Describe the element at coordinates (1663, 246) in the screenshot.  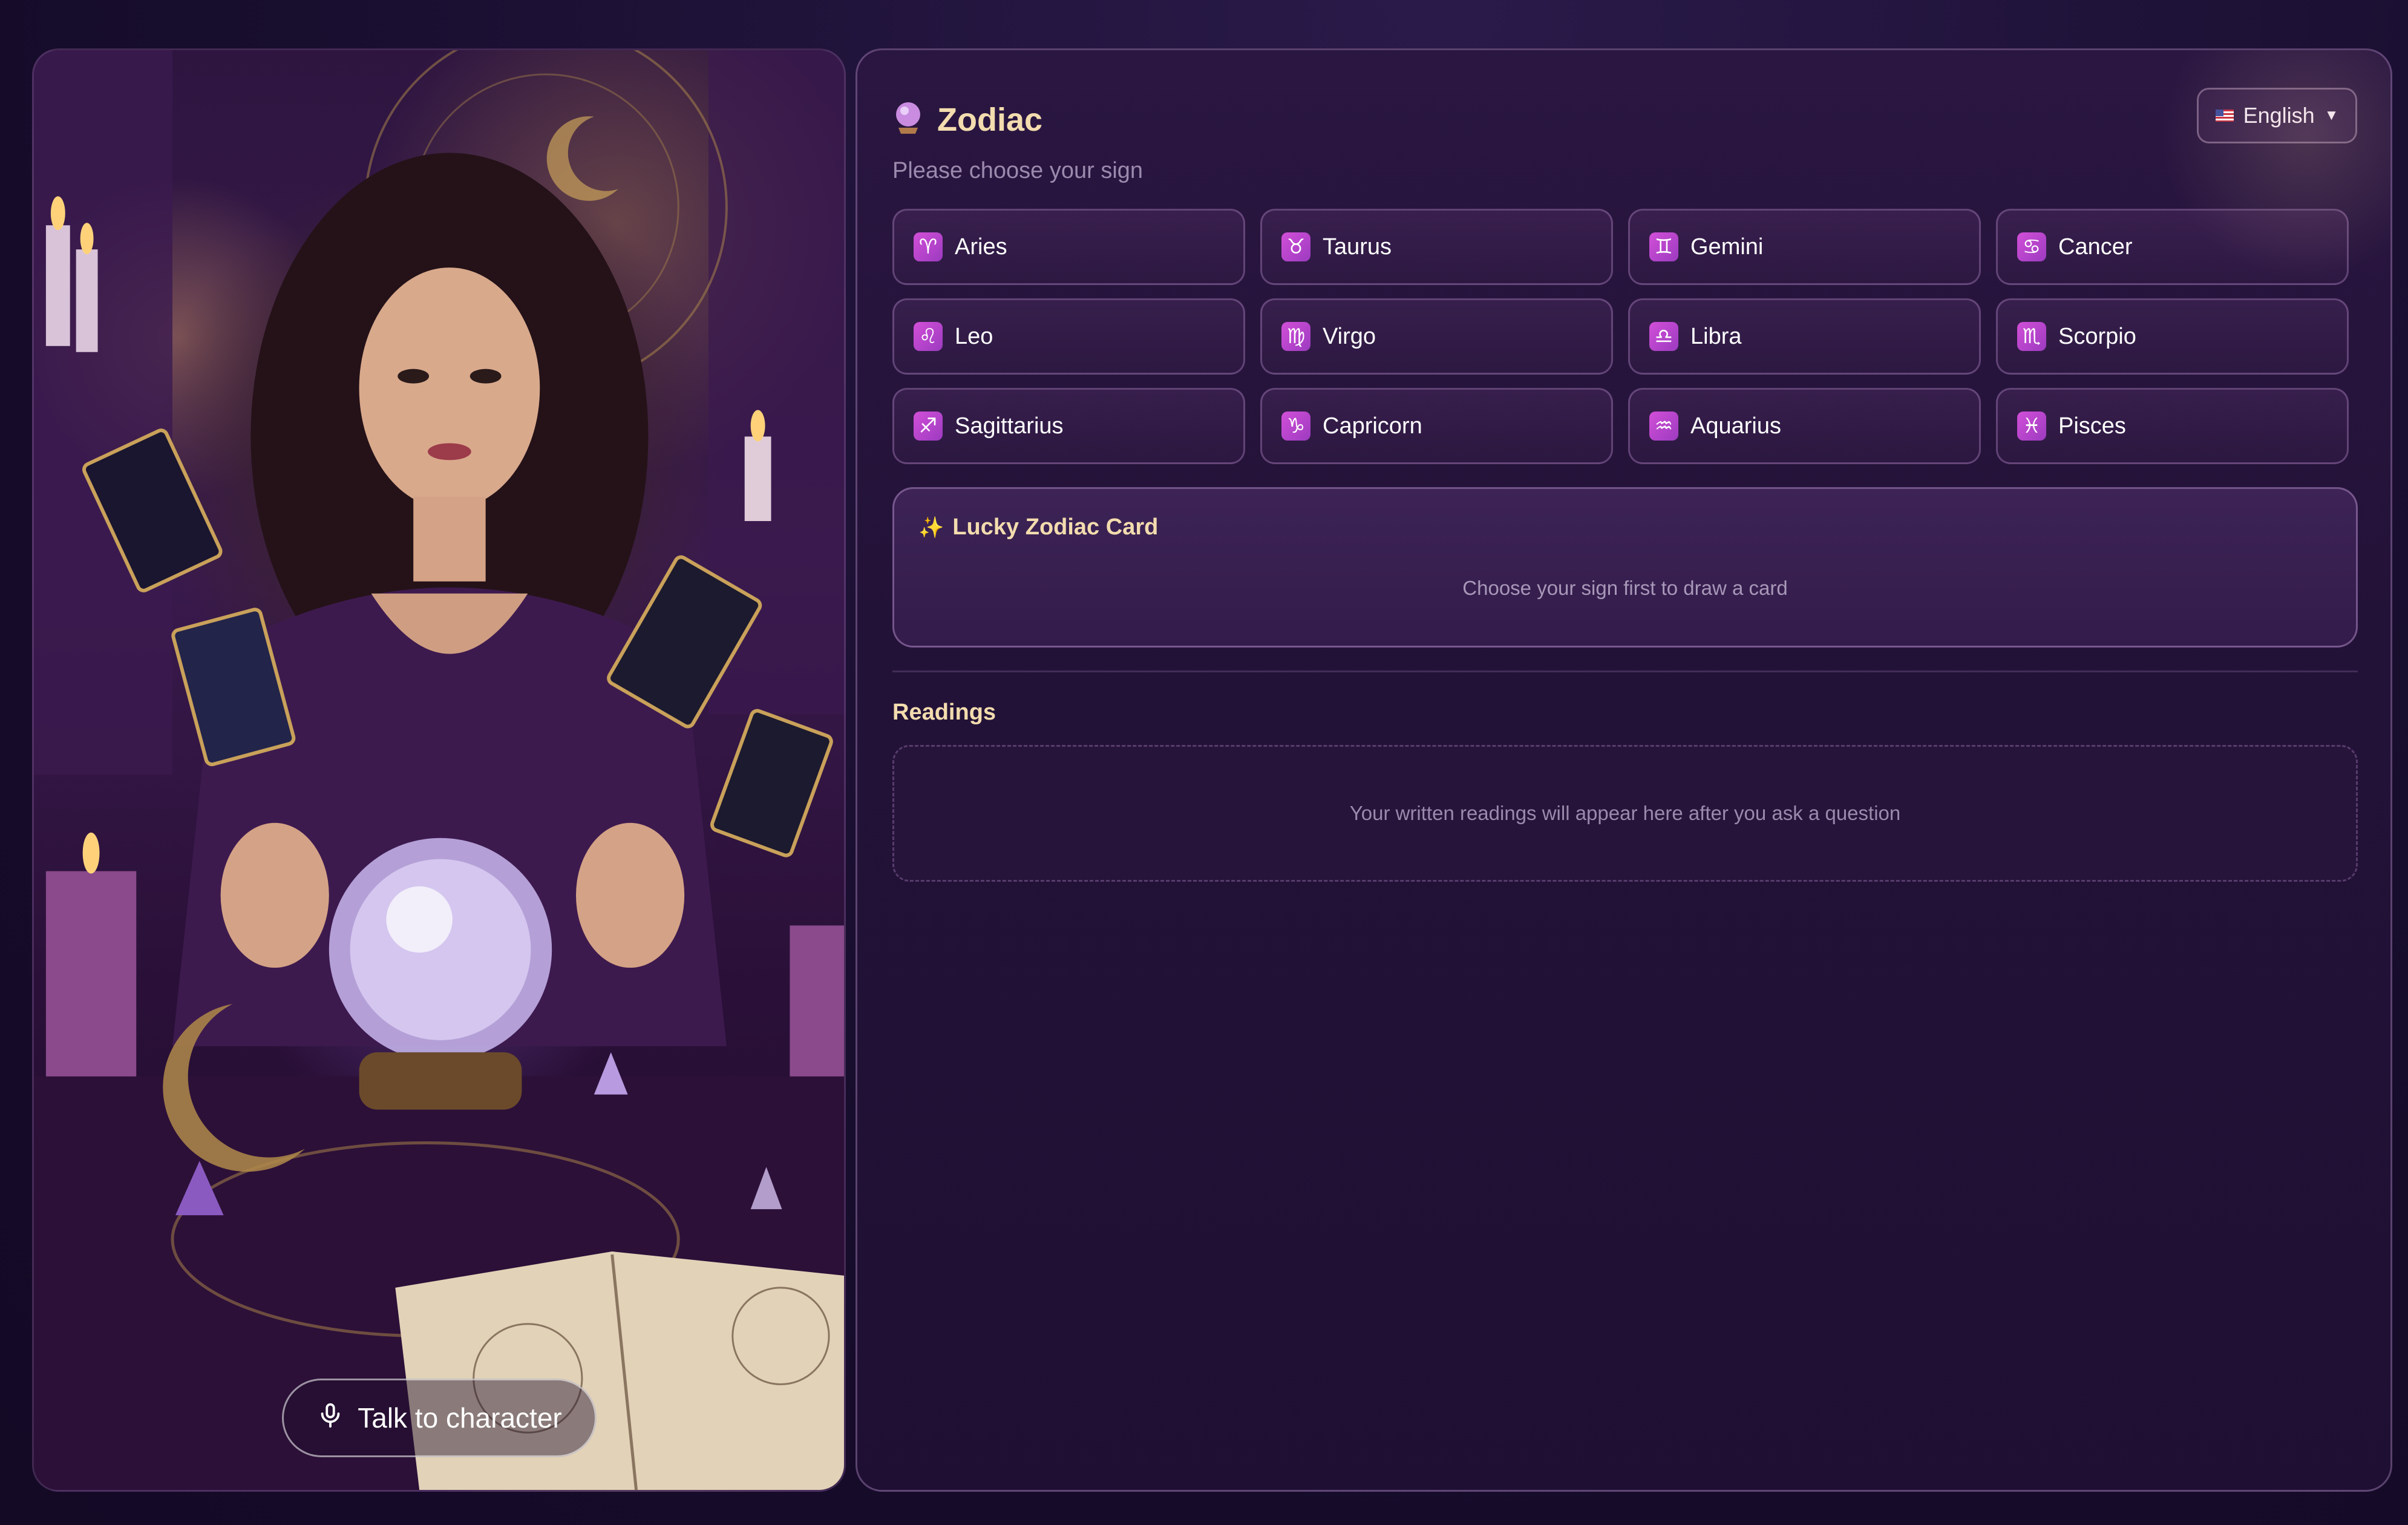
I see `gemini-icon: ♊` at that location.